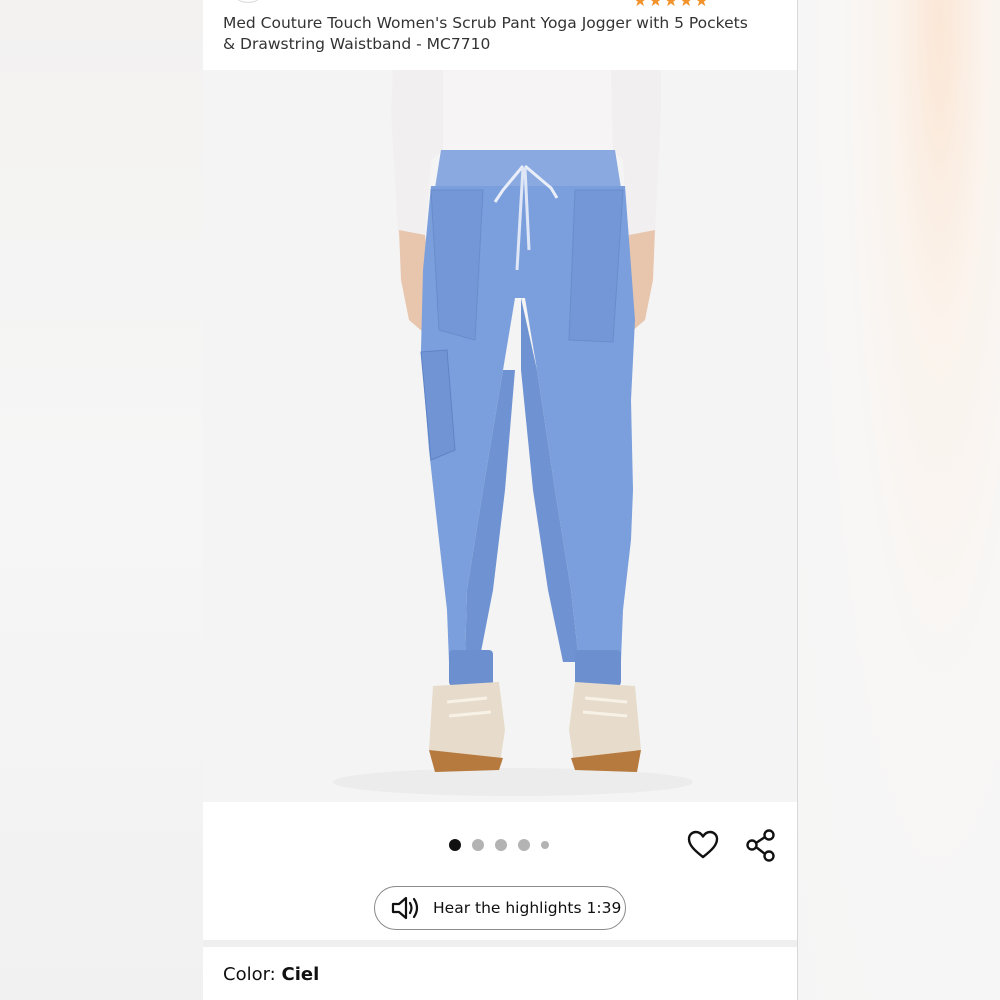 The image size is (1000, 1000). What do you see at coordinates (405, 908) in the screenshot?
I see `speaker-icon` at bounding box center [405, 908].